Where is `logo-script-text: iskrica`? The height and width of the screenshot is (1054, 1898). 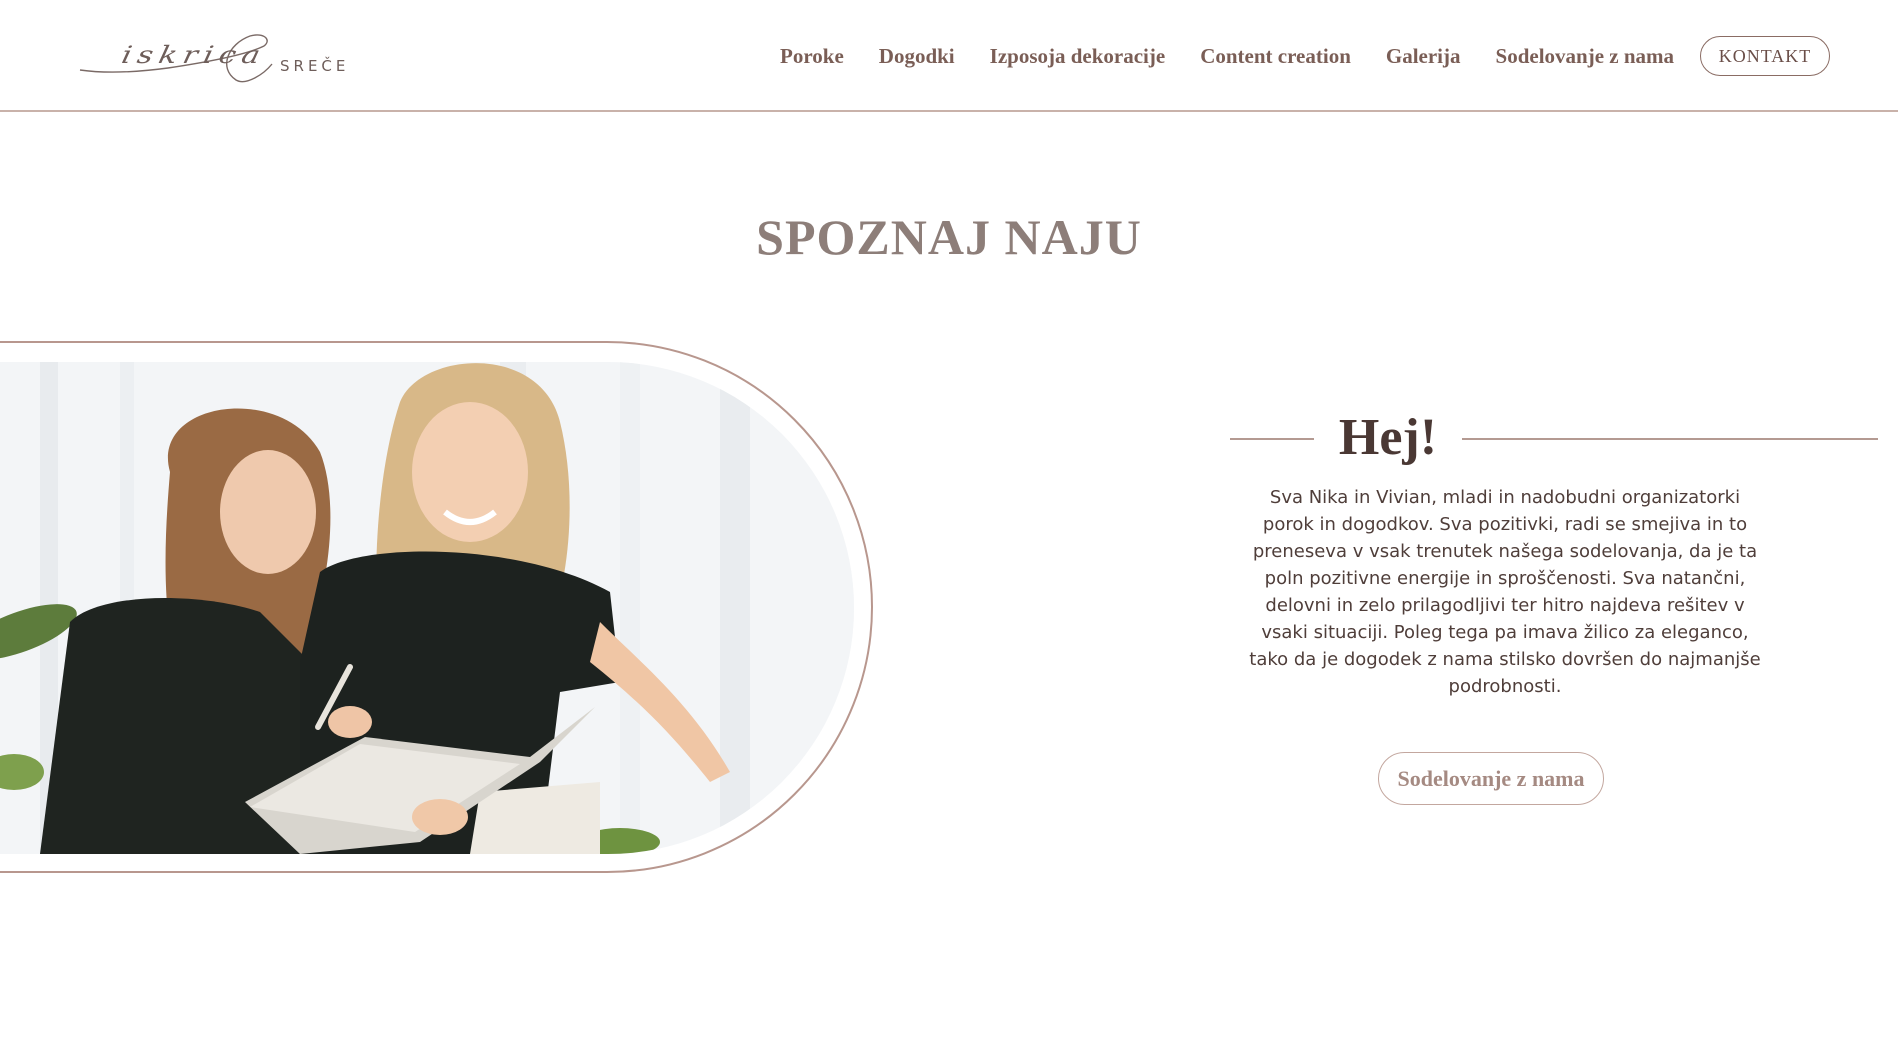
logo-script-text: iskrica is located at coordinates (194, 55).